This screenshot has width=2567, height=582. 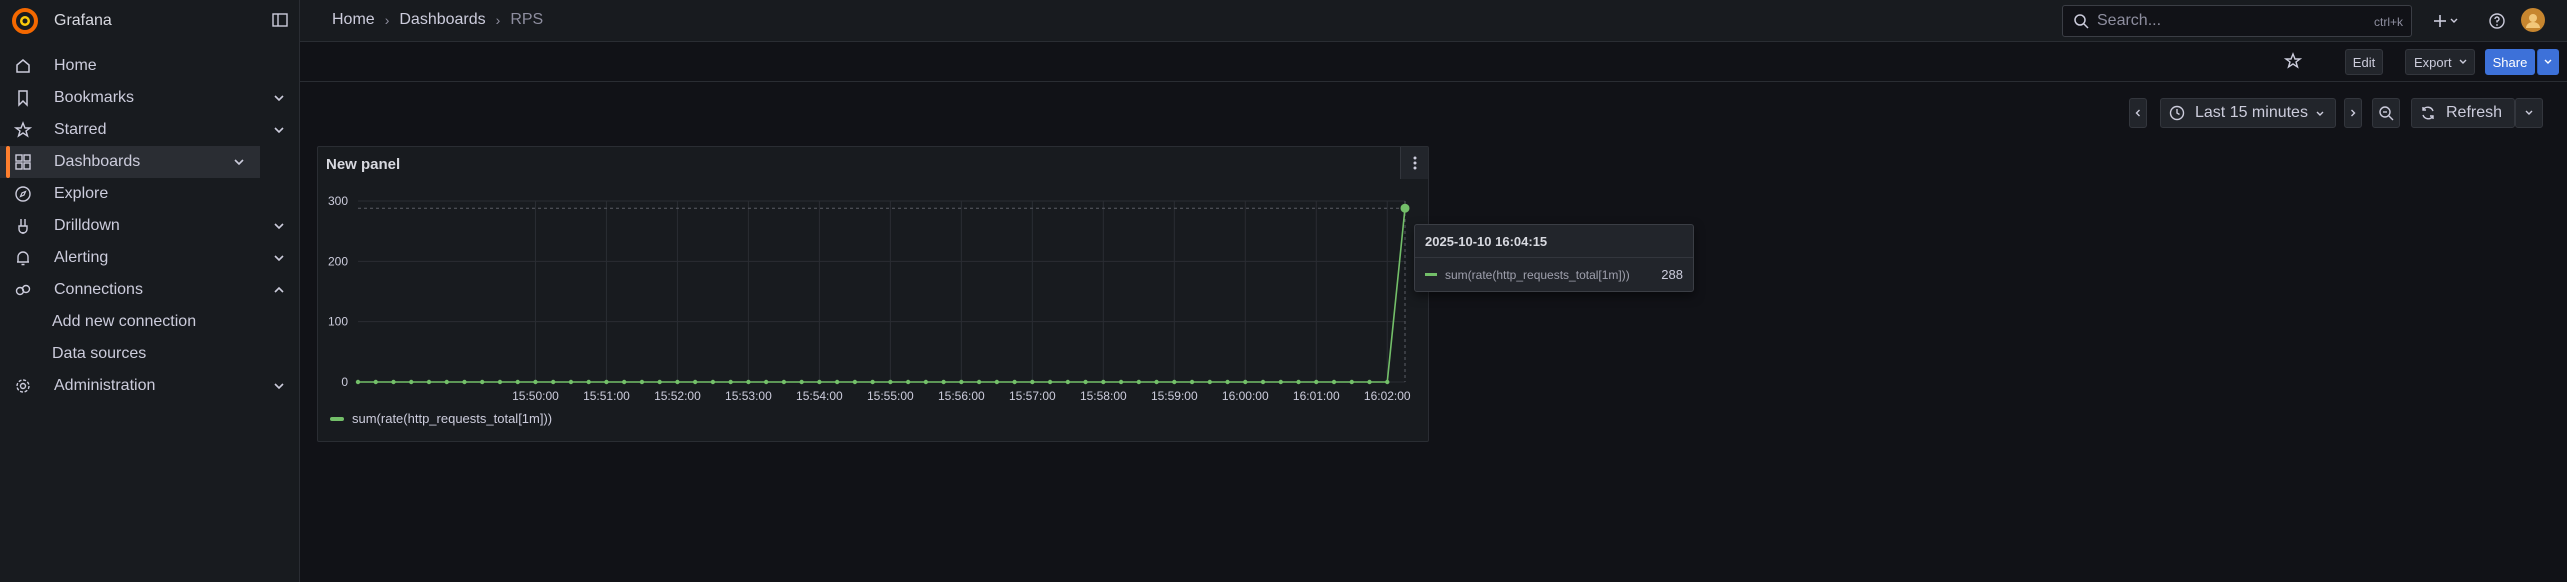 What do you see at coordinates (150, 66) in the screenshot?
I see `nav-item-home: Home` at bounding box center [150, 66].